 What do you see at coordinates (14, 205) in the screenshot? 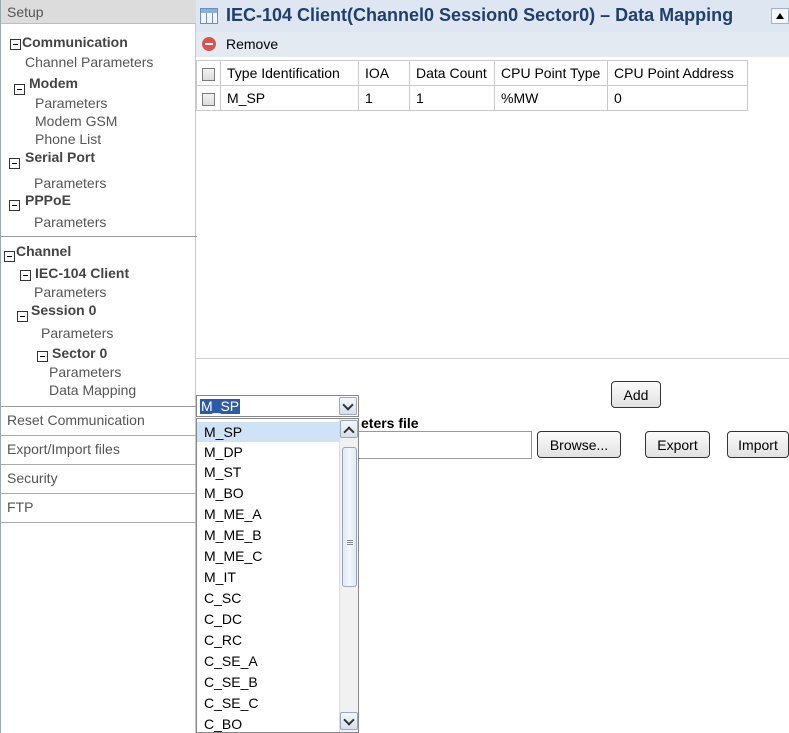
I see `collapse-pppoe-icon` at bounding box center [14, 205].